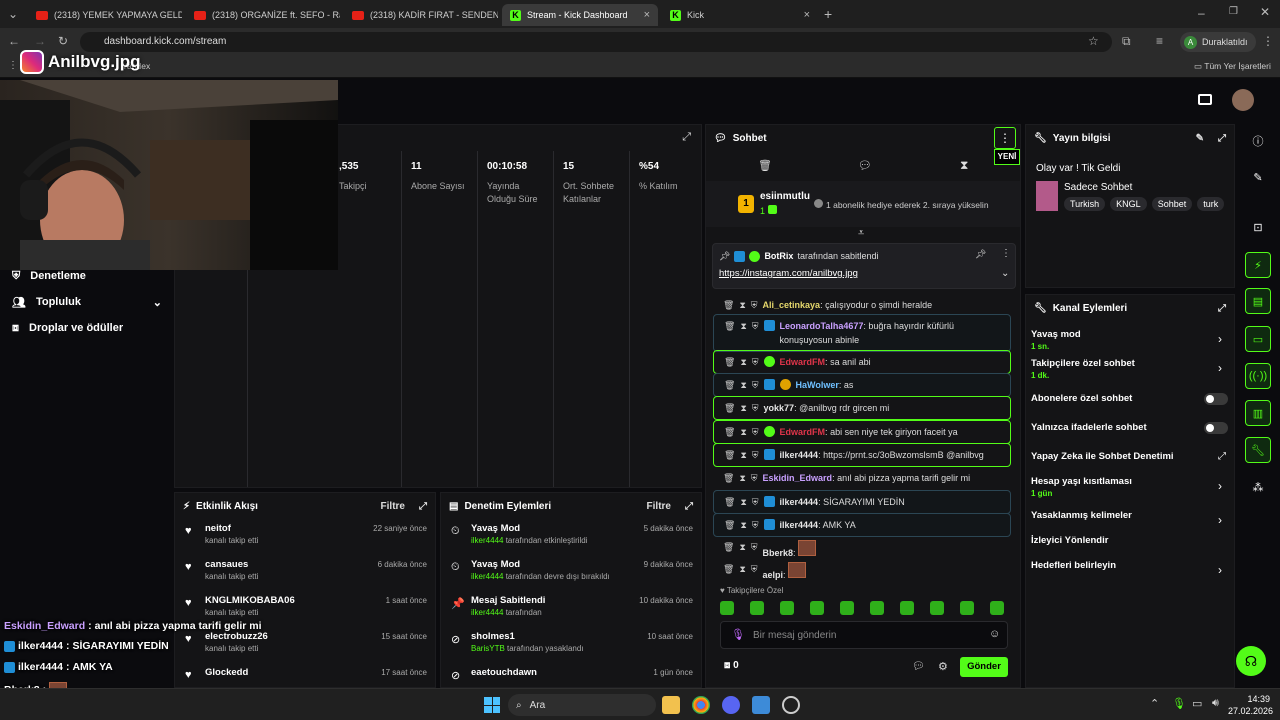  Describe the element at coordinates (788, 273) in the screenshot. I see `pinned-link: https://instagram.com/anilbvg.jpg` at that location.